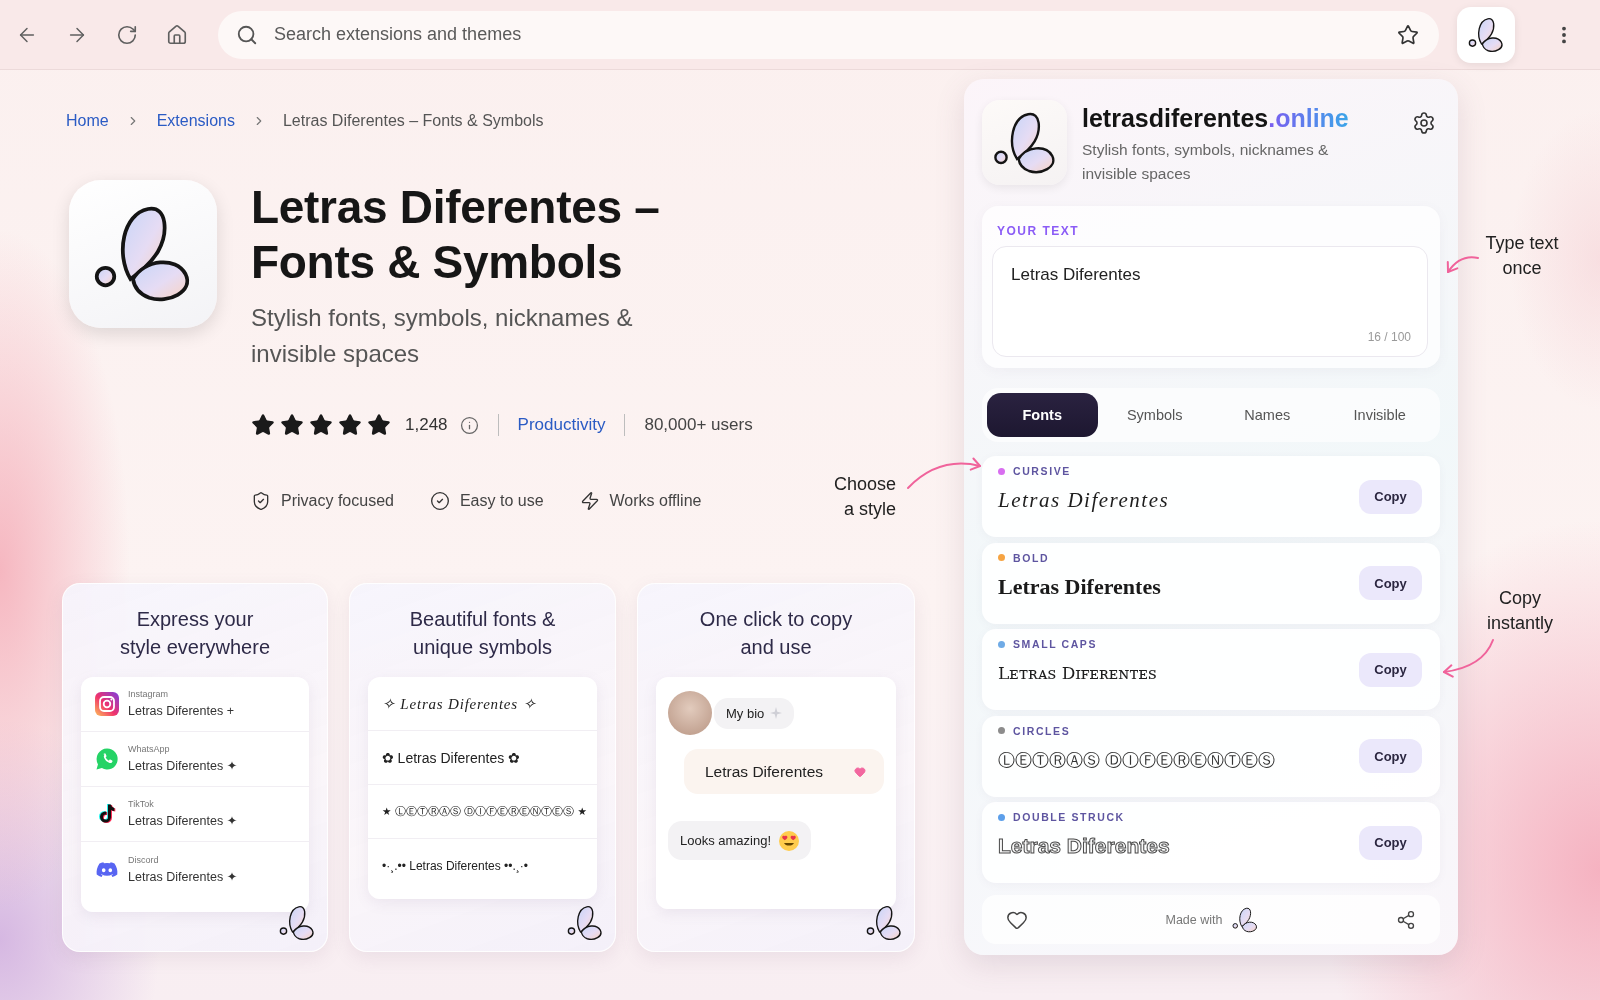 This screenshot has height=1000, width=1600. Describe the element at coordinates (439, 501) in the screenshot. I see `check-circle-icon` at that location.